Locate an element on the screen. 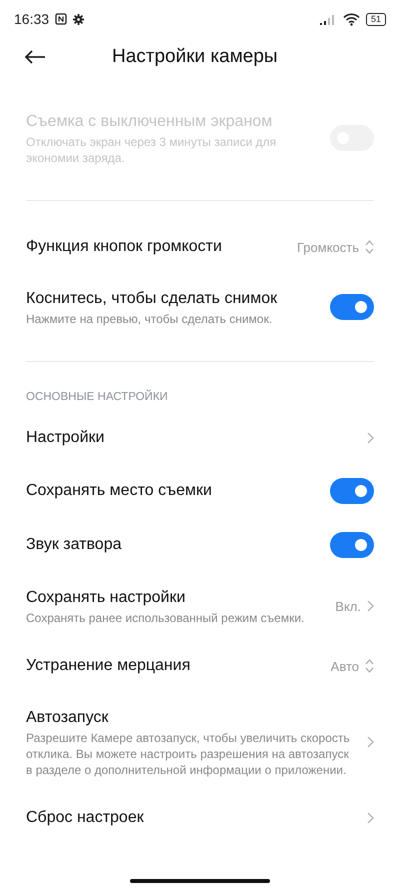  setting-description: Разрешите Камере автозапуск, чтобы увеличить скорость отклика. Вы можете настроить разрешения на автозапуск в разделе о дополнительной информации о приложении. is located at coordinates (188, 754).